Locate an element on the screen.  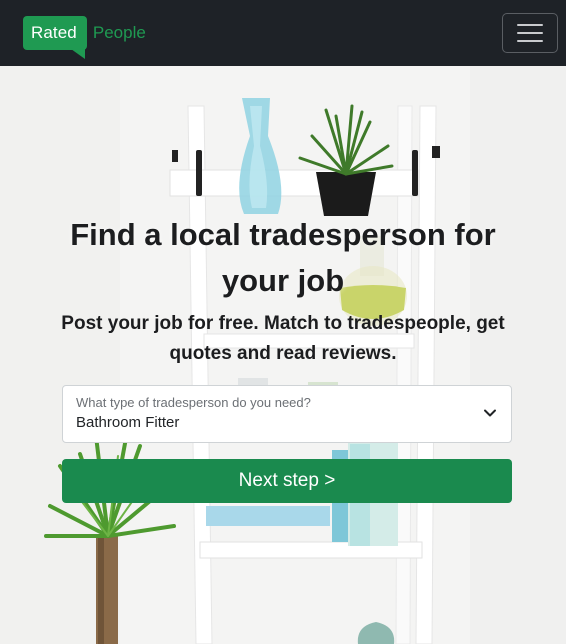
tradesperson-select-value: Bathroom Fitter is located at coordinates (128, 422).